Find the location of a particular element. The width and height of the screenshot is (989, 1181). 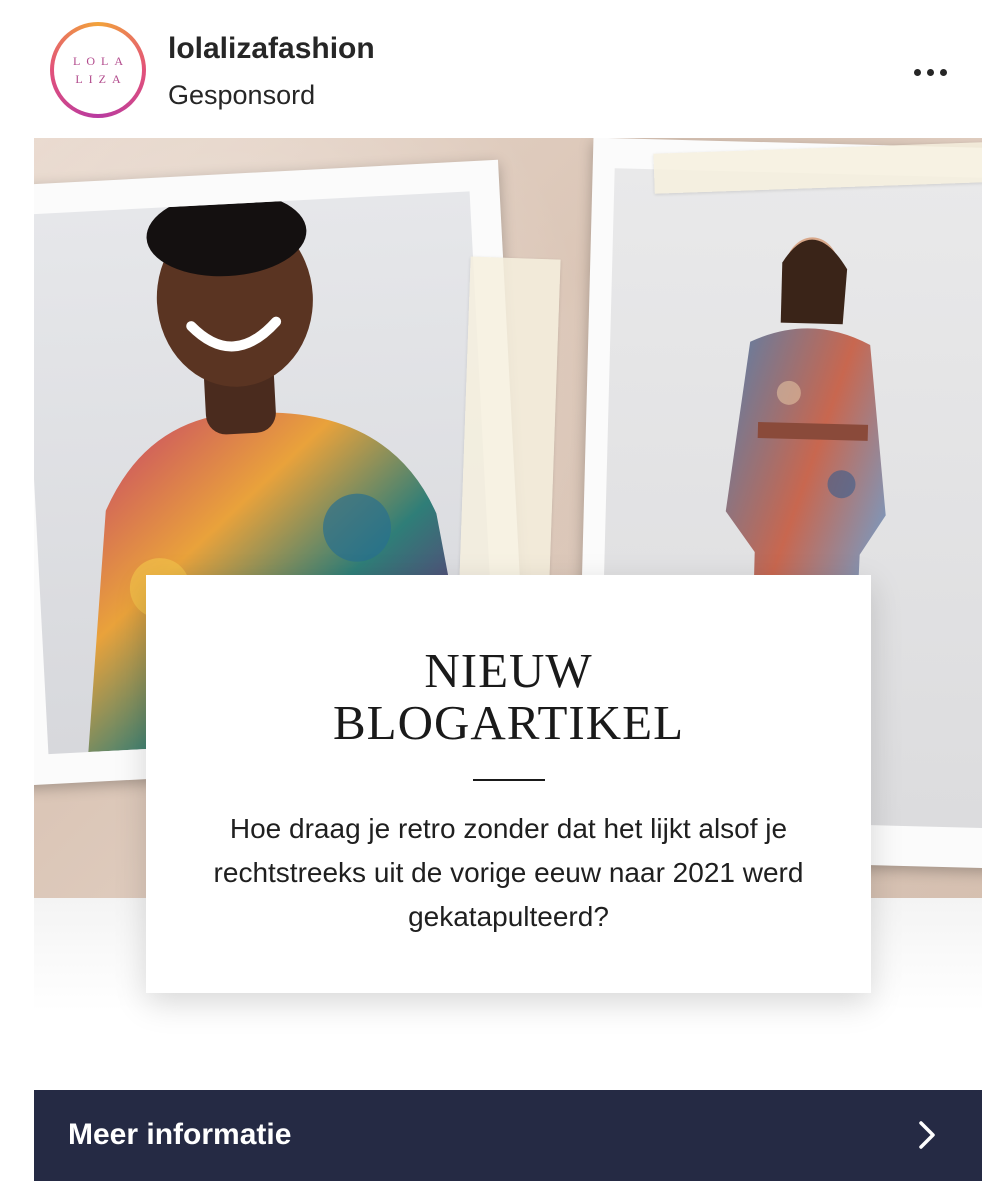

card-headline: NIEUW BLOGARTIKEL is located at coordinates (508, 697).